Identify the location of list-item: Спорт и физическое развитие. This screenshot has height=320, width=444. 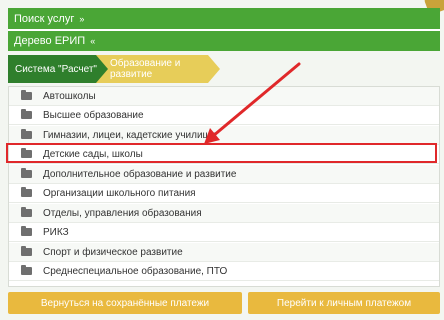
(224, 252).